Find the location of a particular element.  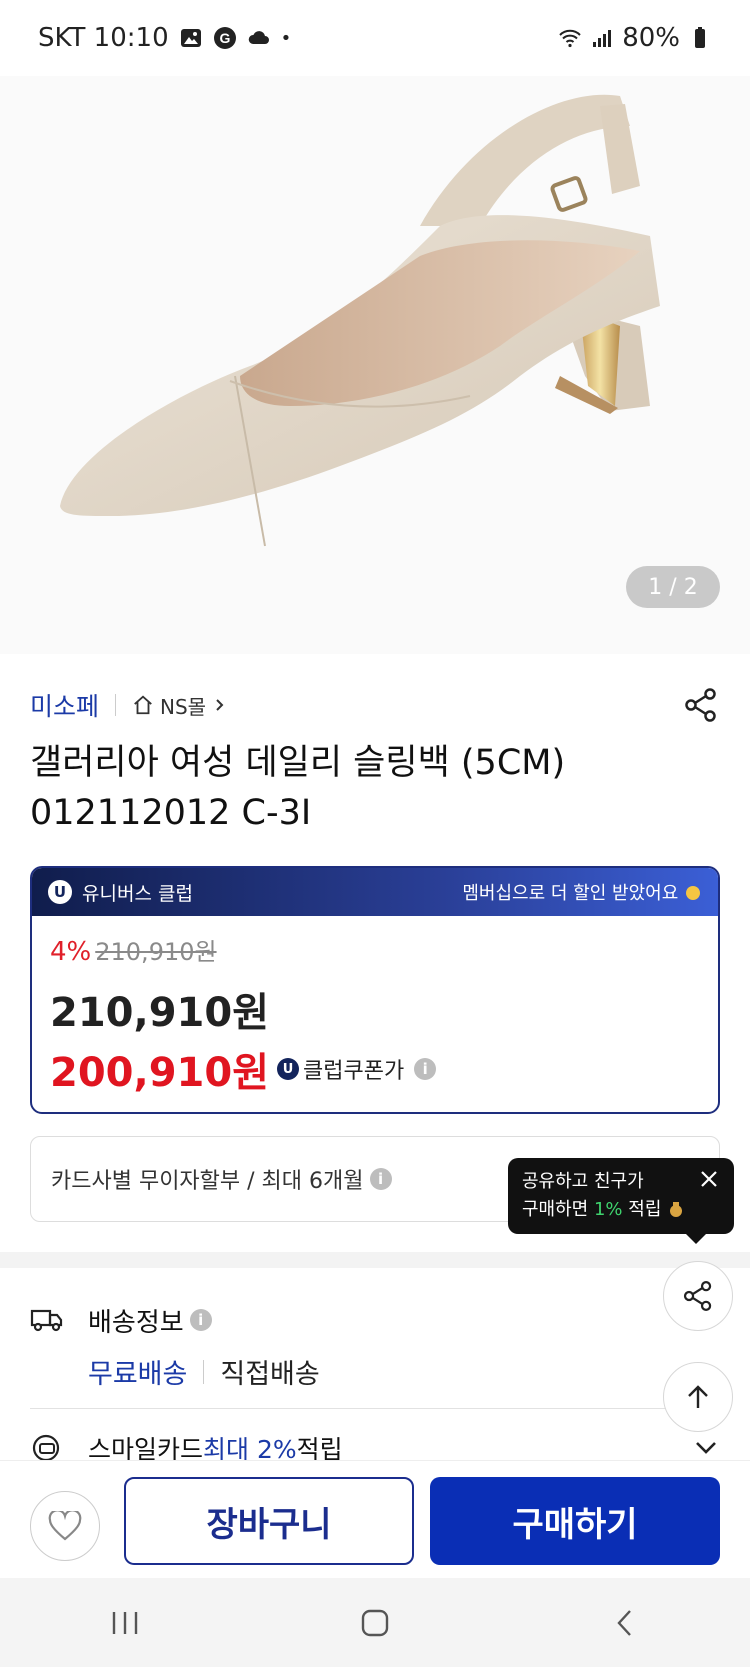

tooltip-line2: 구매하면 1% 적립 is located at coordinates (621, 1210).